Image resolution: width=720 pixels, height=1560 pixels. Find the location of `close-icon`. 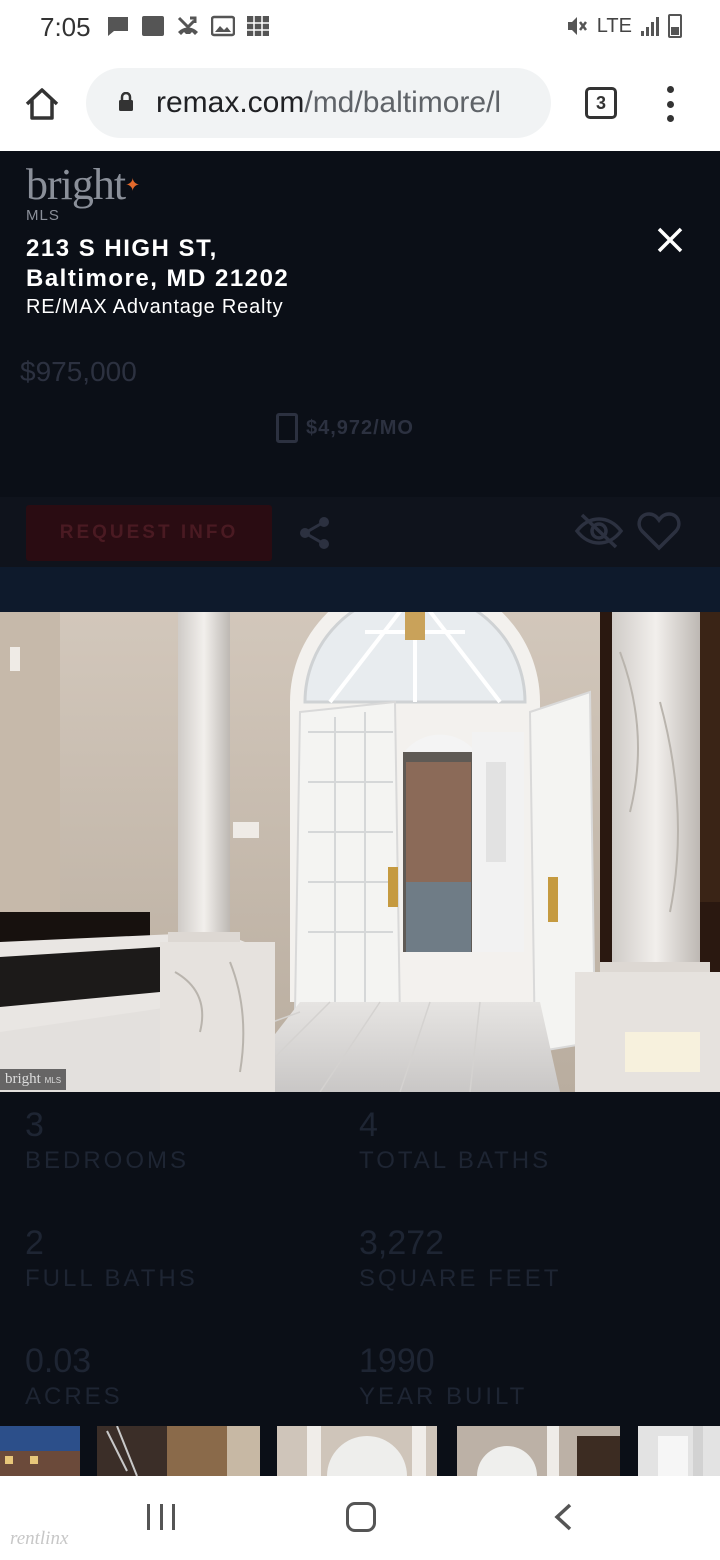

close-icon is located at coordinates (670, 240).